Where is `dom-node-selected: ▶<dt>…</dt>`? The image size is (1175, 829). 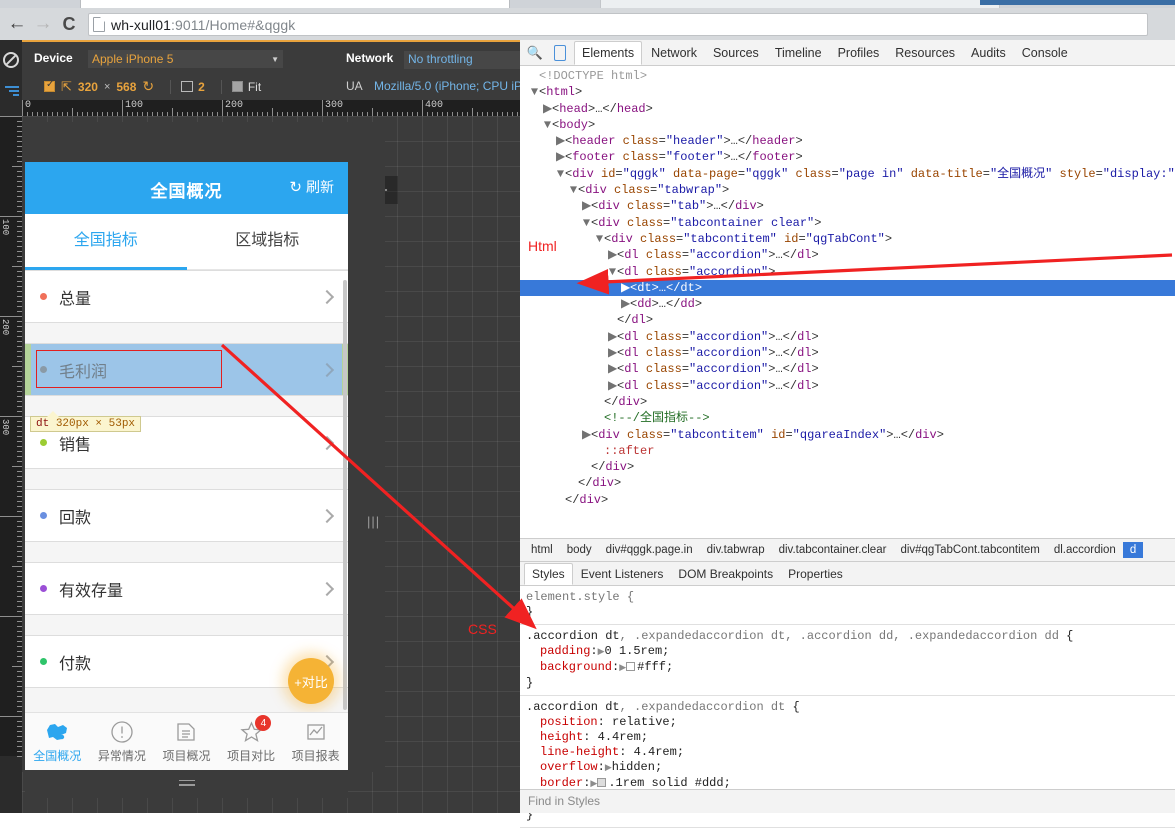 dom-node-selected: ▶<dt>…</dt> is located at coordinates (847, 288).